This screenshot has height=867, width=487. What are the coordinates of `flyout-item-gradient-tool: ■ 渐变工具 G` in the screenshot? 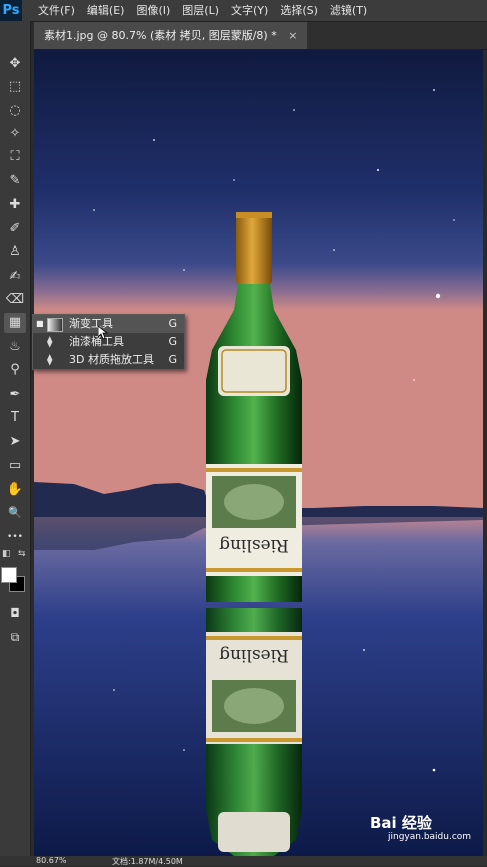 It's located at (108, 324).